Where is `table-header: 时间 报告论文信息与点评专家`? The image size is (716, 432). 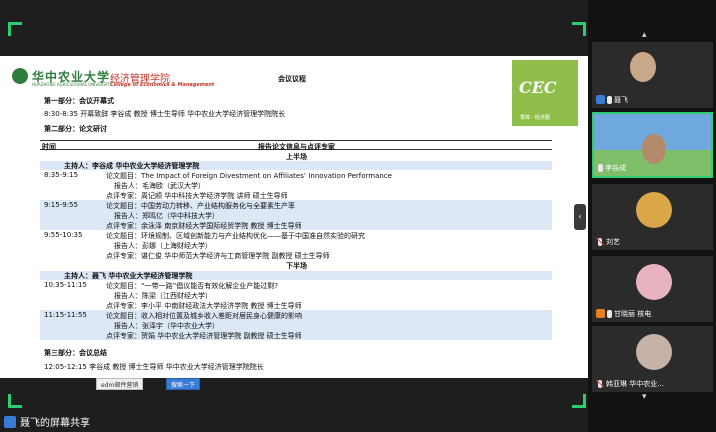 table-header: 时间 报告论文信息与点评专家 is located at coordinates (296, 145).